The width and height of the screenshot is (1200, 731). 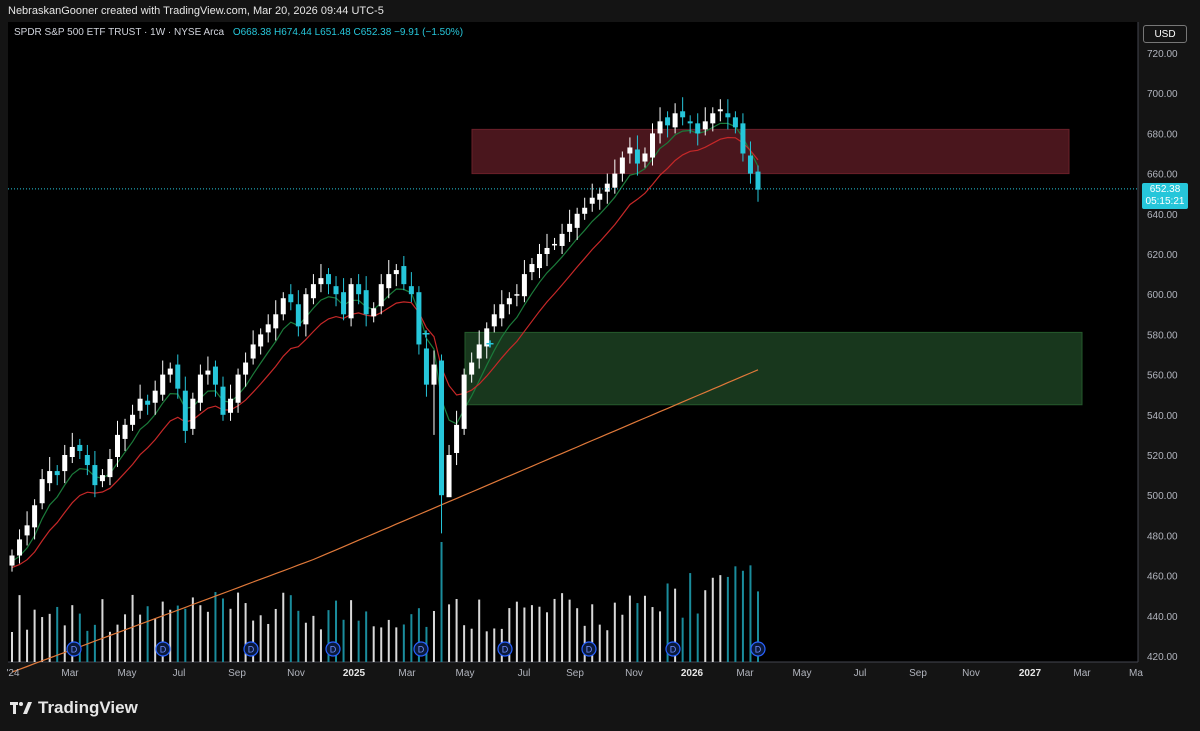 What do you see at coordinates (74, 708) in the screenshot?
I see `tradingview-brand: TradingView` at bounding box center [74, 708].